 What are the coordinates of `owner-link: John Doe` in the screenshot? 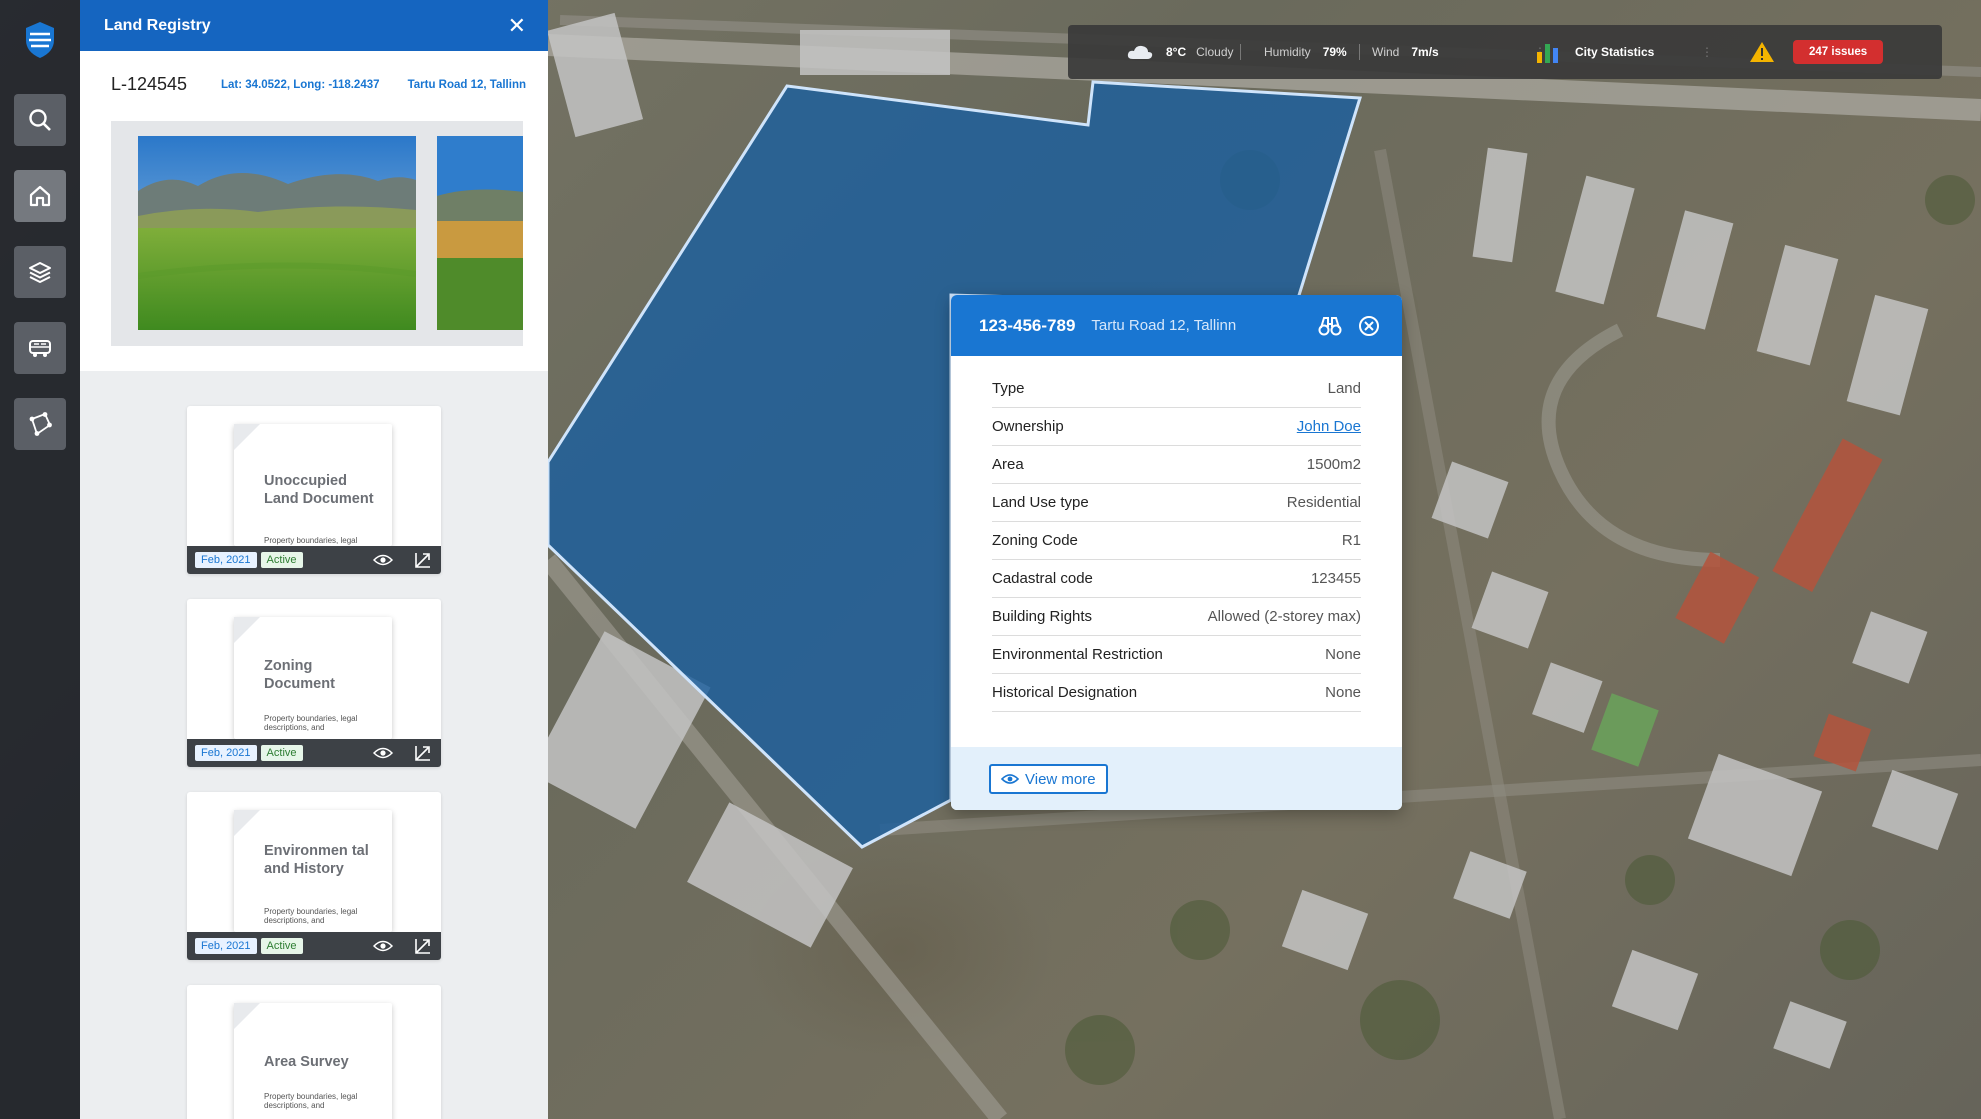 It's located at (1329, 426).